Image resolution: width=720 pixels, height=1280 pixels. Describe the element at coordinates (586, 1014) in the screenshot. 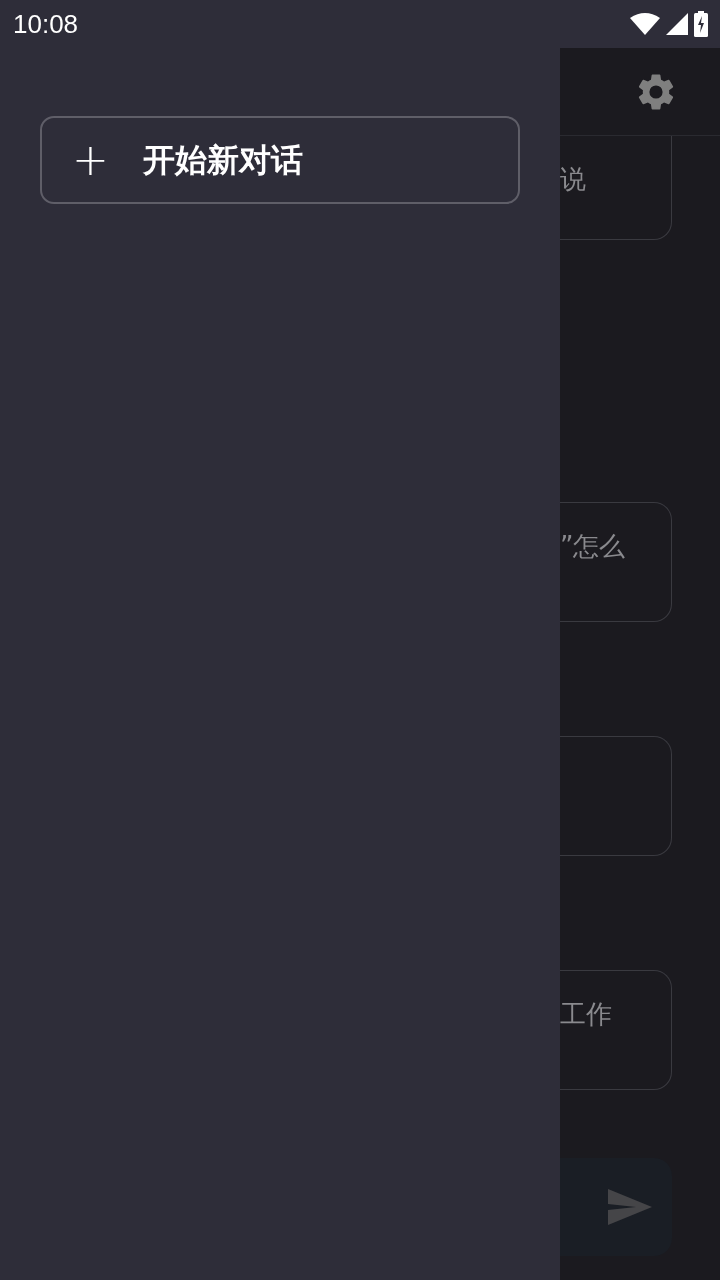

I see `message-text: 工作` at that location.